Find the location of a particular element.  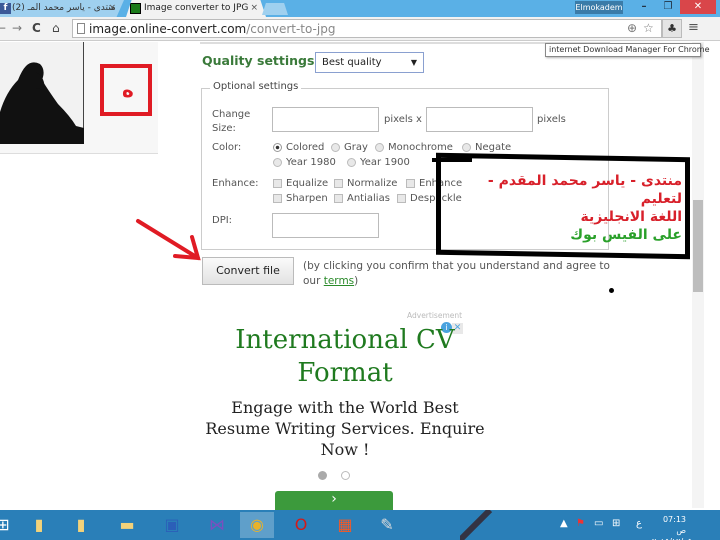

user-profile-badge: Elmokadem is located at coordinates (599, 7).